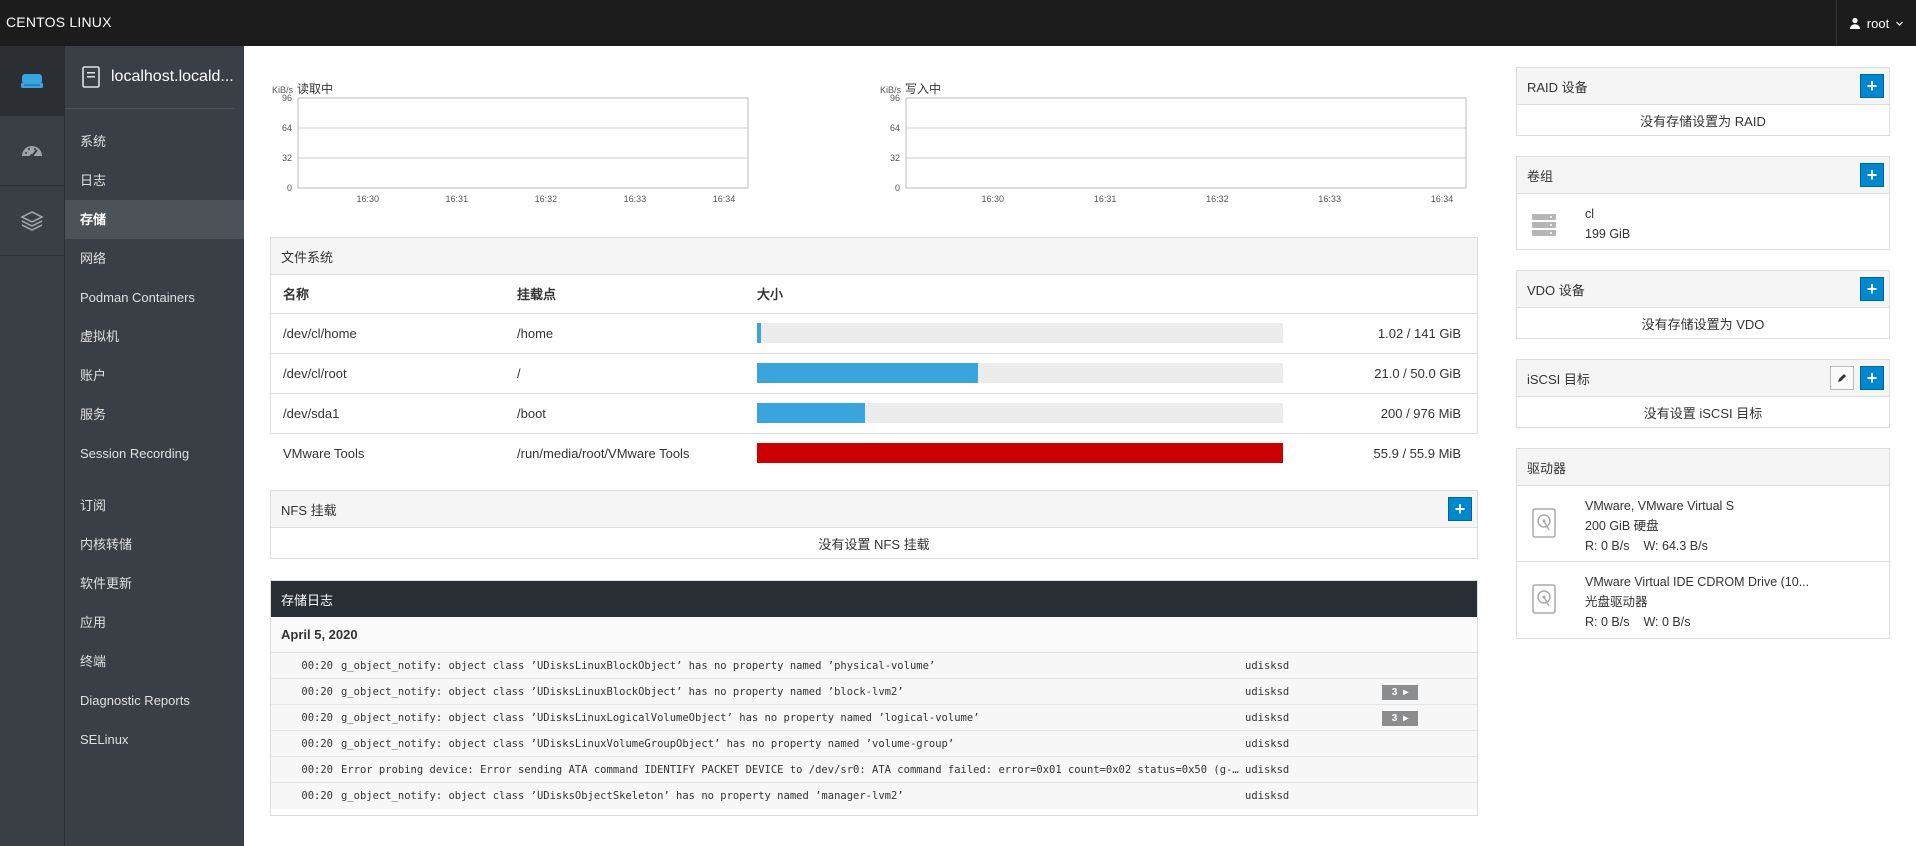 The image size is (1916, 846). Describe the element at coordinates (1015, 294) in the screenshot. I see `column-size-header: 大小` at that location.